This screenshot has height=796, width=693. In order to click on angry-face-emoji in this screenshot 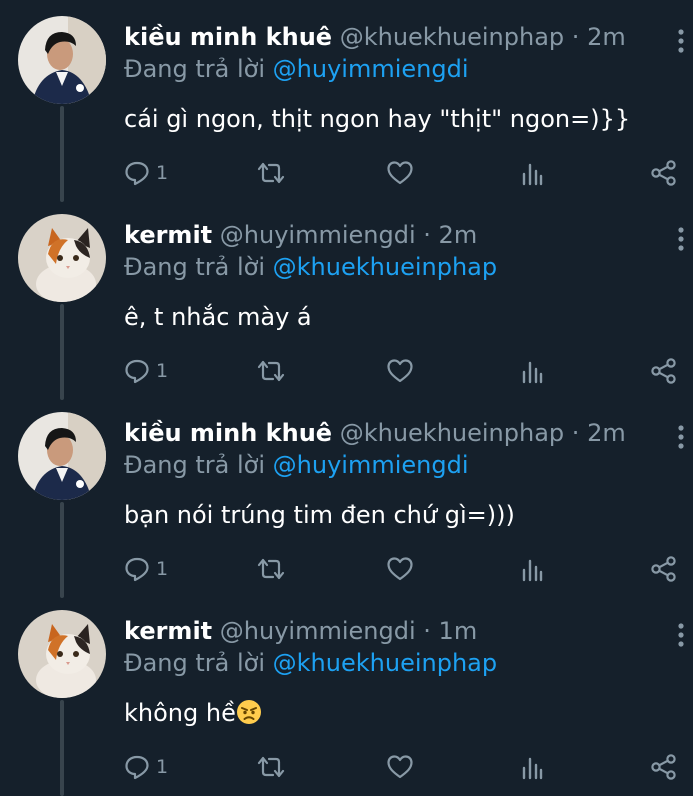, I will do `click(248, 712)`.